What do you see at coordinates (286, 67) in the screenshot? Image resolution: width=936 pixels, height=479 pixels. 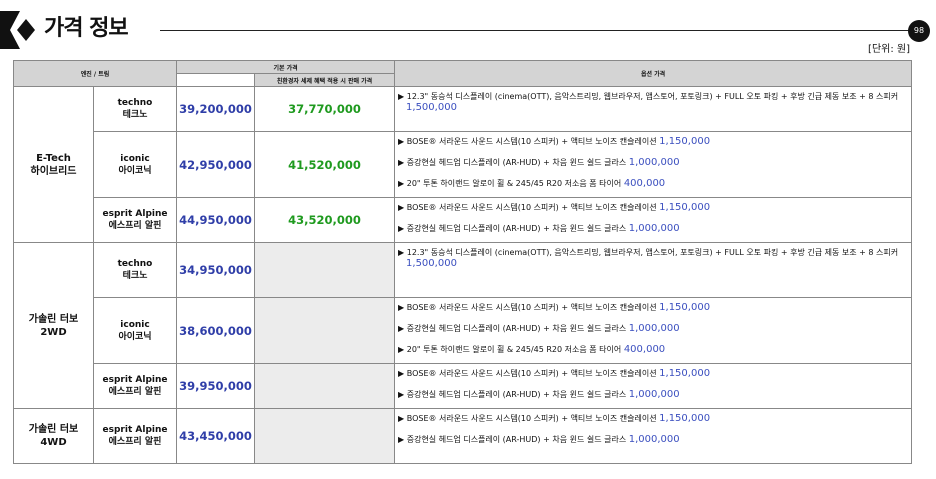 I see `header-base-price: 기본 가격` at bounding box center [286, 67].